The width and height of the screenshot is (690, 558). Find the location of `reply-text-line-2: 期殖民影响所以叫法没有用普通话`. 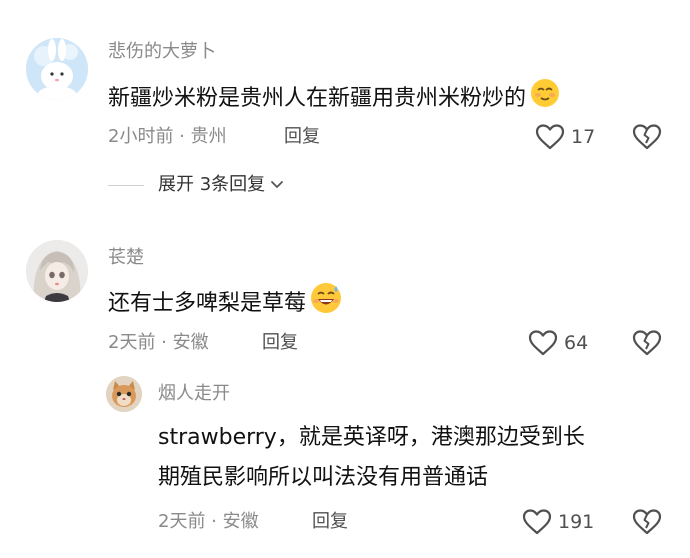

reply-text-line-2: 期殖民影响所以叫法没有用普通话 is located at coordinates (323, 477).